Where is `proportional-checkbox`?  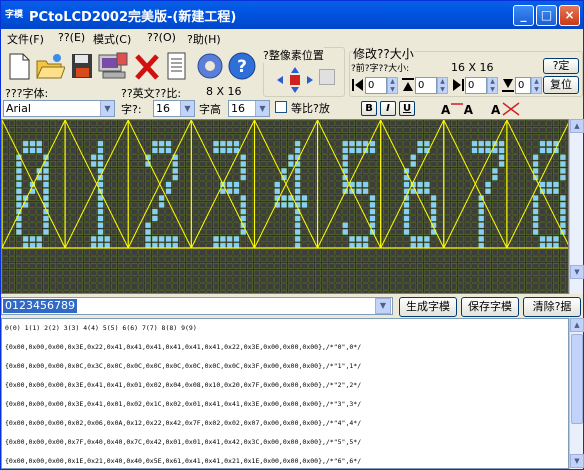
proportional-checkbox is located at coordinates (281, 107).